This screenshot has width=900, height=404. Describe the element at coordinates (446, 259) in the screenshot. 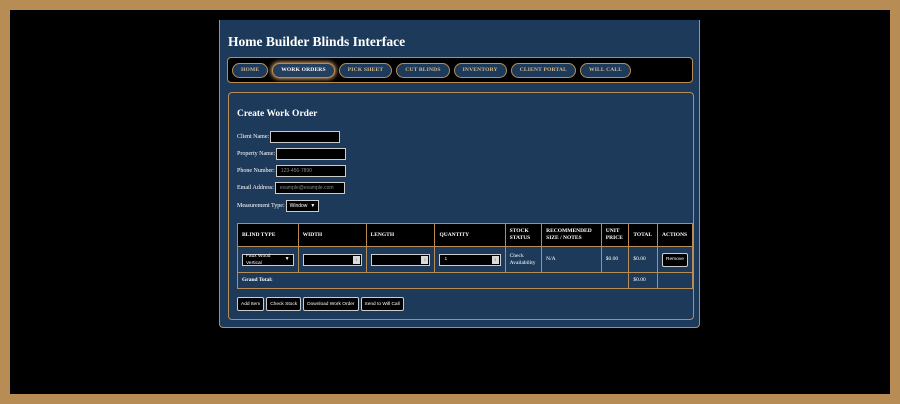

I see `quantity-value: 1` at that location.